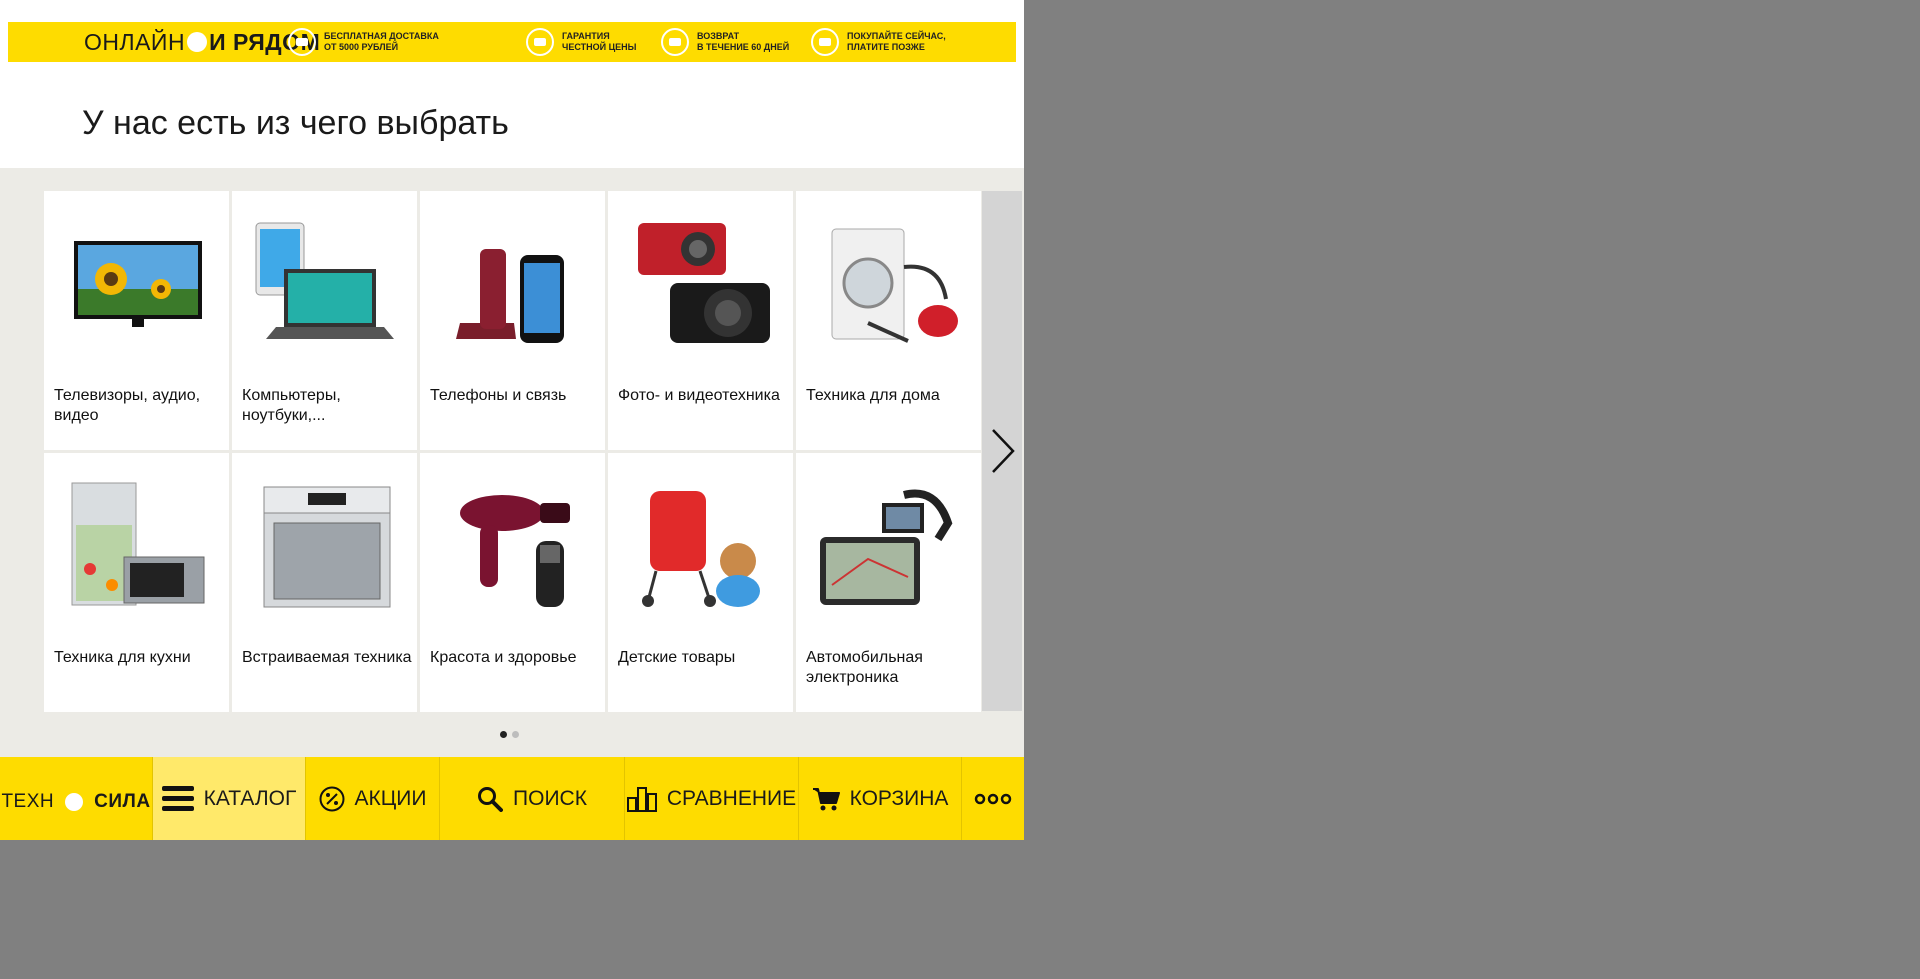 The width and height of the screenshot is (1920, 979). What do you see at coordinates (28, 801) in the screenshot?
I see `logo-text-left: ТЕХН` at bounding box center [28, 801].